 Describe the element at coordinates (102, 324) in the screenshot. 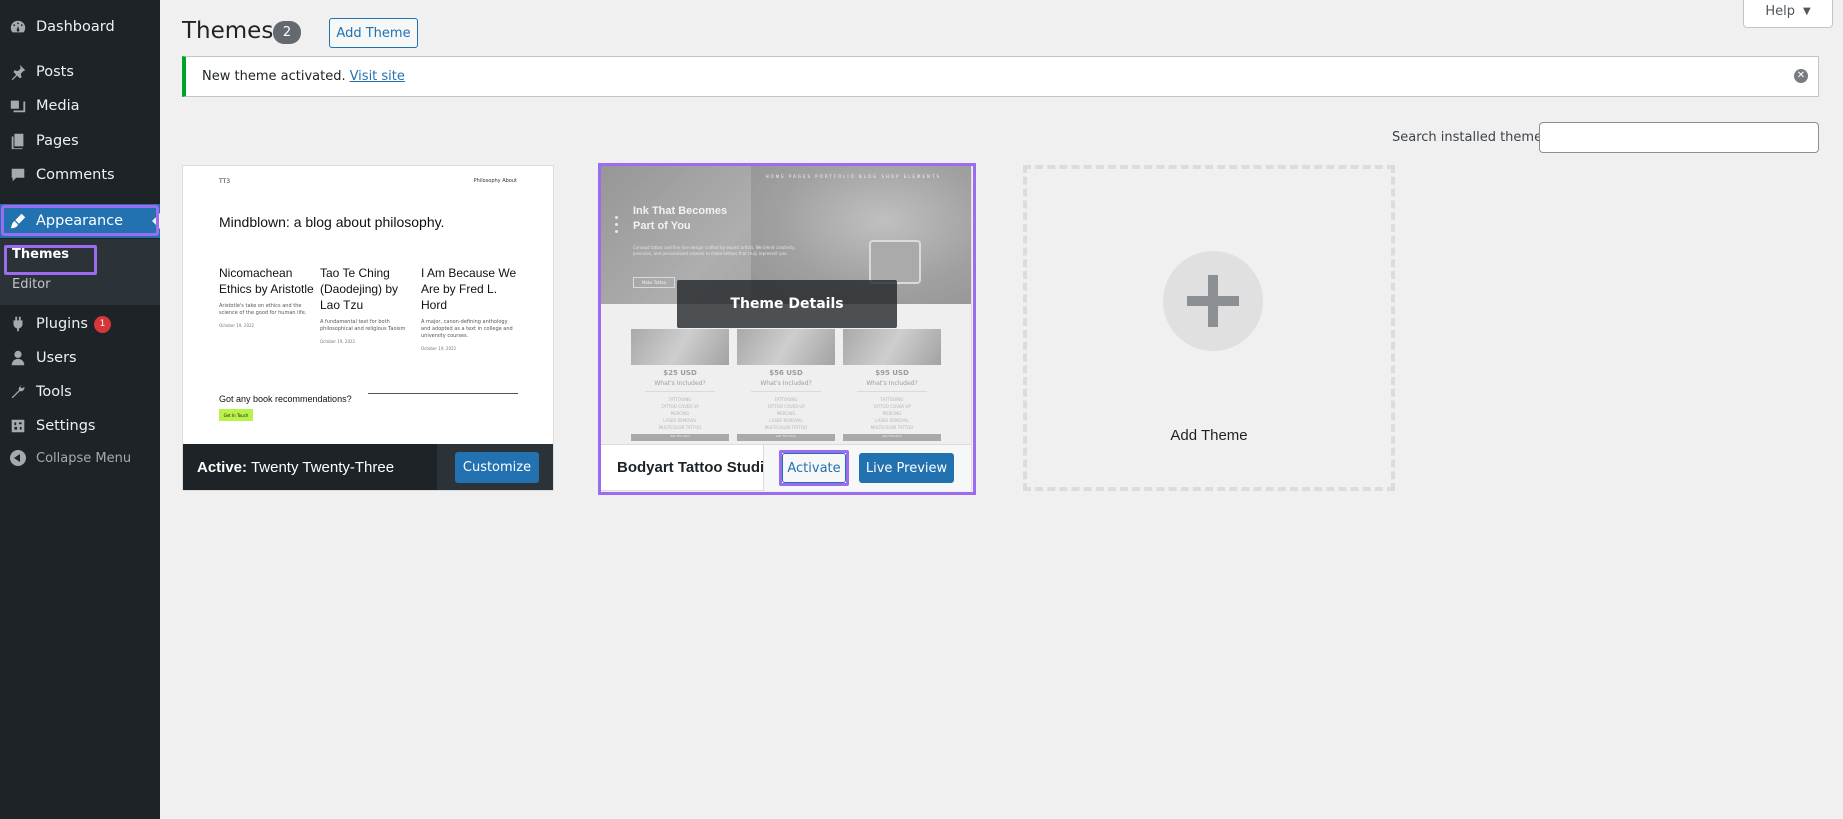

I see `update-count-badge: 1` at that location.